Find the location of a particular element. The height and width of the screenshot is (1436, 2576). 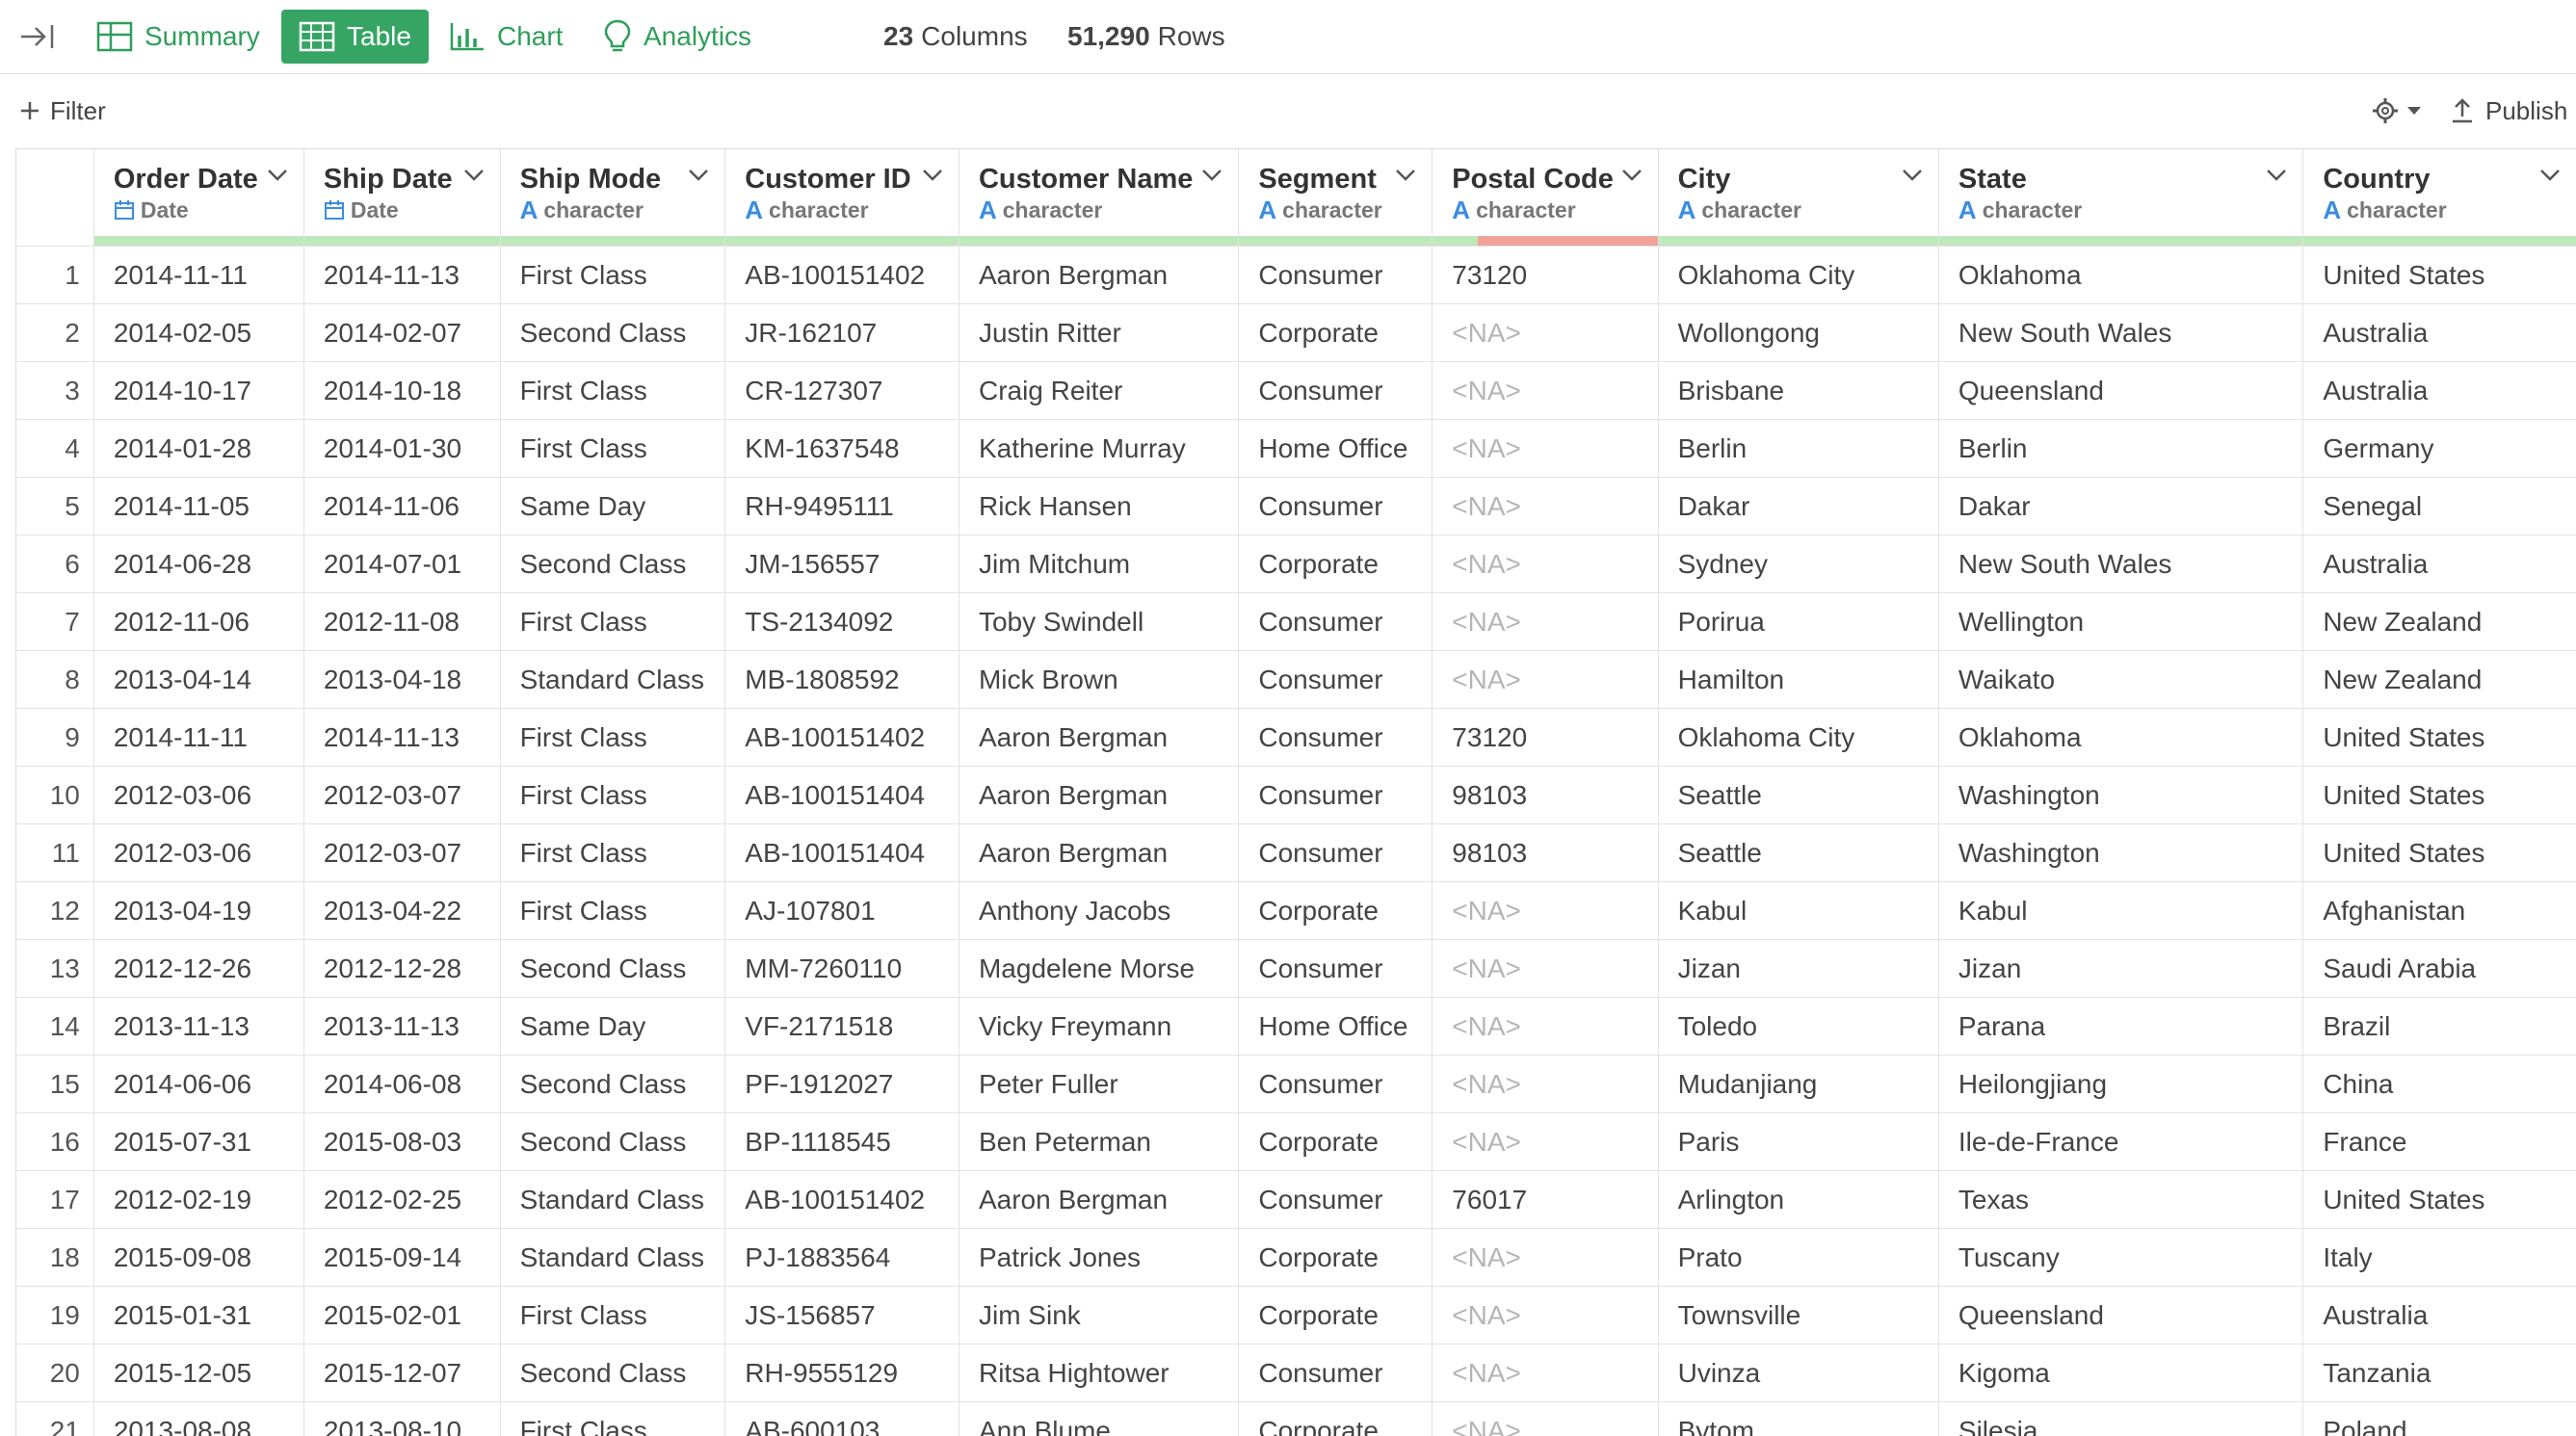

table-cell: 2014-02-07 is located at coordinates (401, 333).